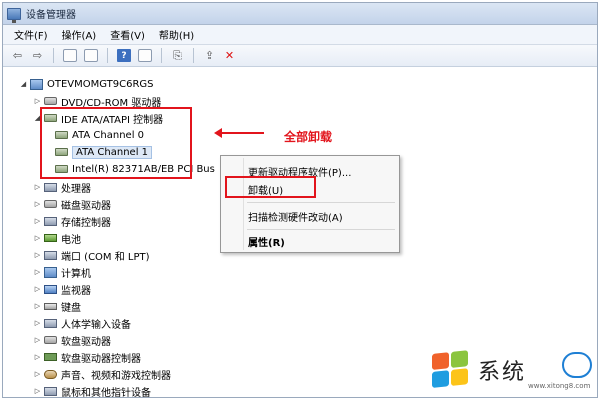 Image resolution: width=600 pixels, height=400 pixels. I want to click on tree-item-battery: ▷ 电池, so click(57, 238).